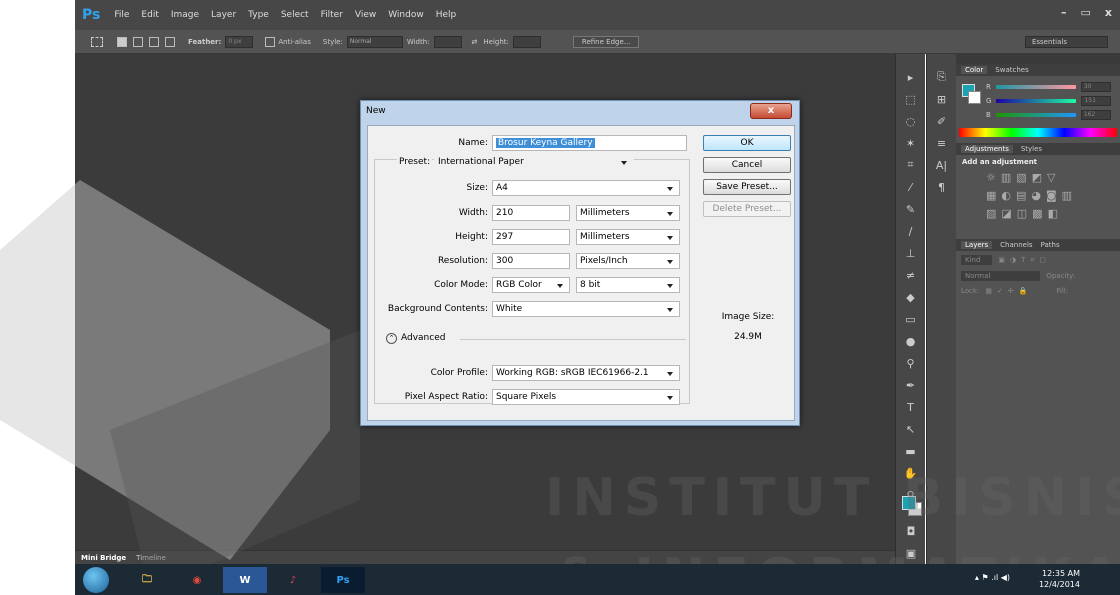 The image size is (1120, 595). I want to click on height-label: Height:, so click(471, 237).